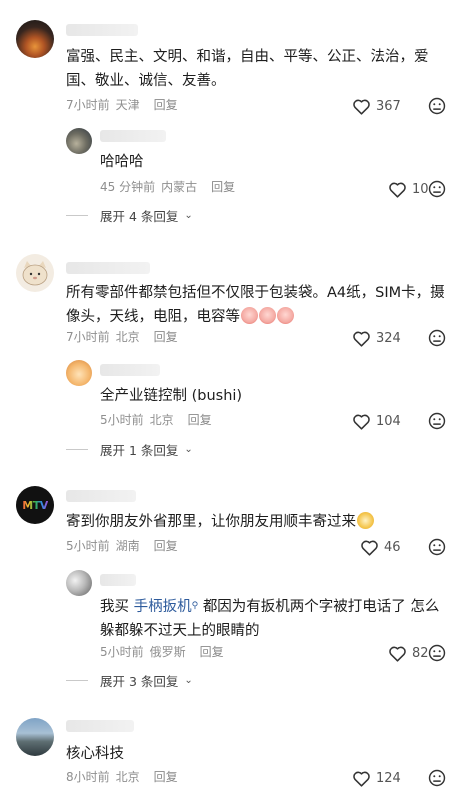 The height and width of the screenshot is (800, 460). Describe the element at coordinates (195, 606) in the screenshot. I see `search-icon: ⚲` at that location.